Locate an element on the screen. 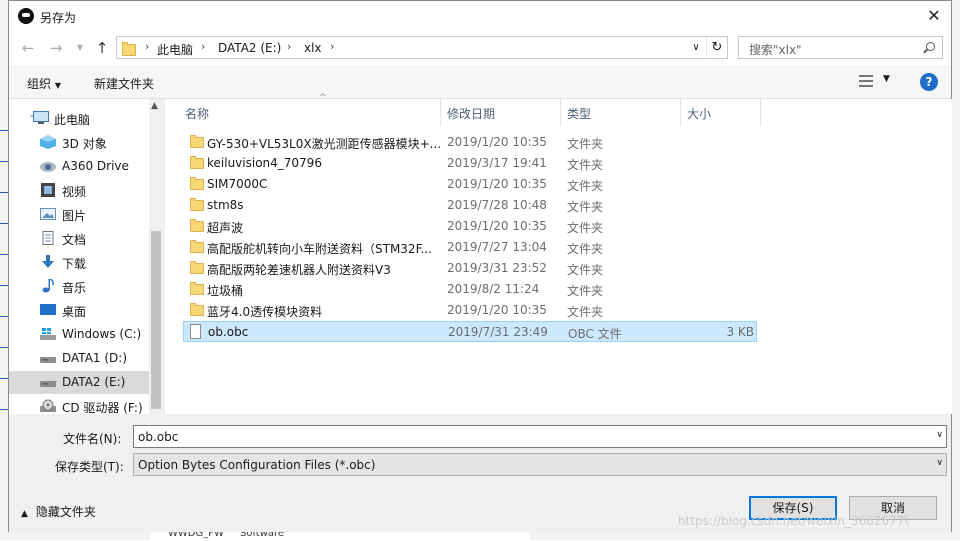 This screenshot has height=541, width=960. search-icon is located at coordinates (930, 46).